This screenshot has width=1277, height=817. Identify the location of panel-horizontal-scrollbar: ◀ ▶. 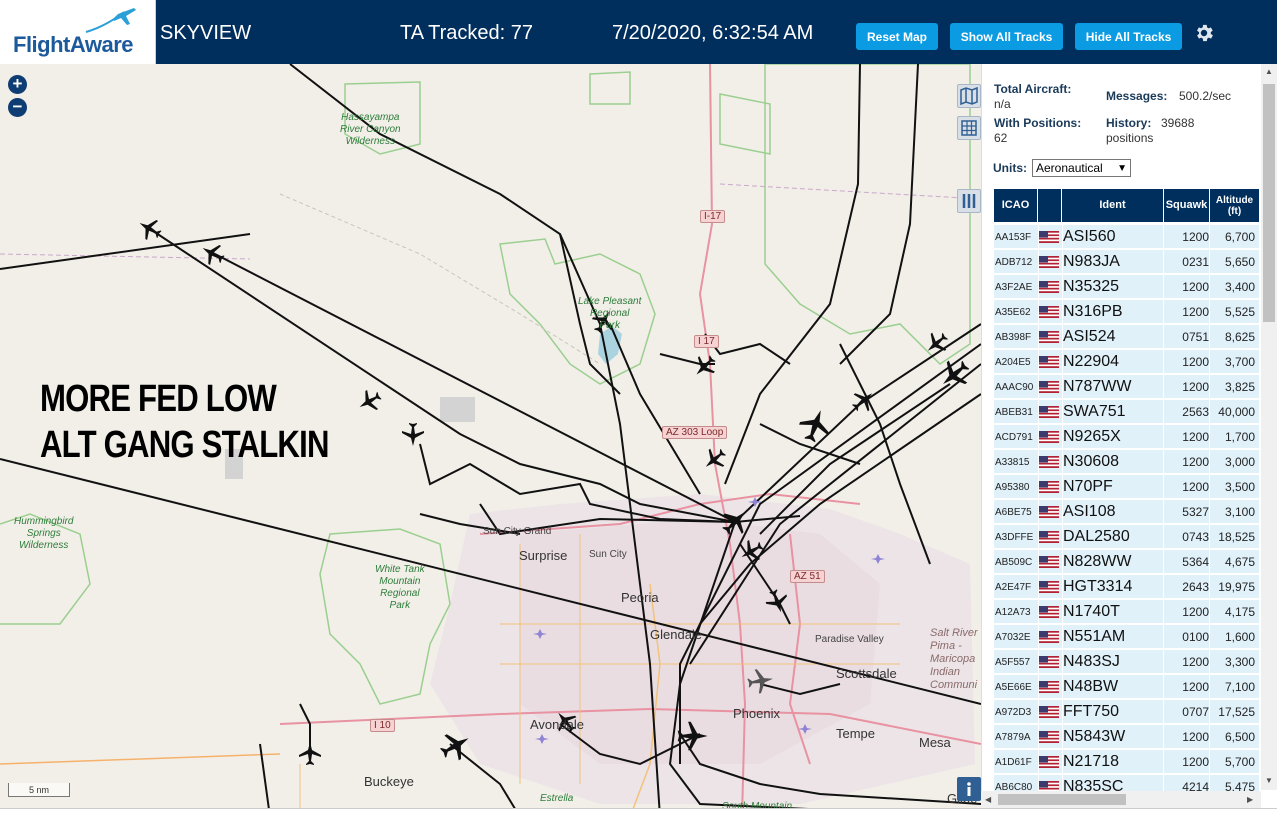
(1121, 799).